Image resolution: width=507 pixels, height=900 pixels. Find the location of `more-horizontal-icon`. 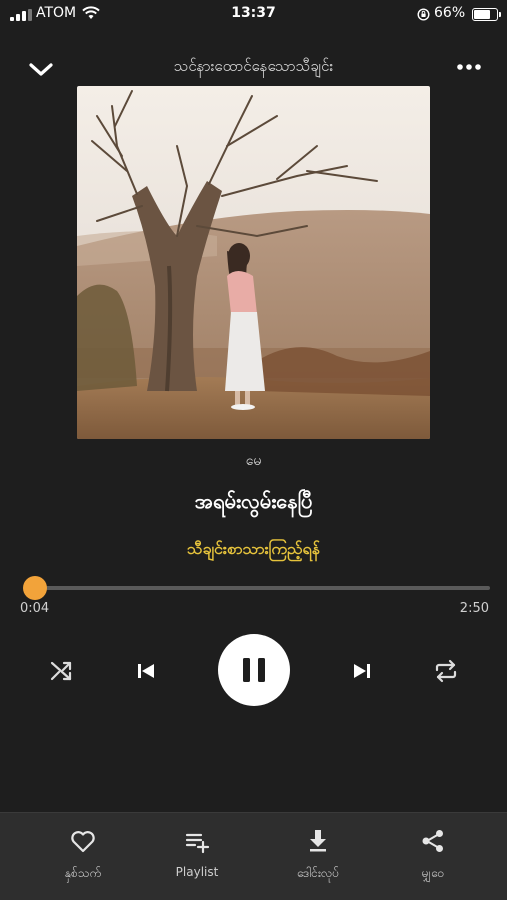

more-horizontal-icon is located at coordinates (469, 67).